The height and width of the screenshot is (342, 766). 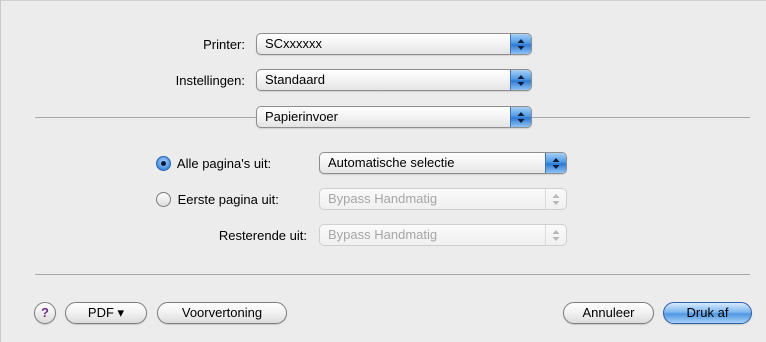 I want to click on first-page-radio-row: Eerste pagina uit:, so click(x=217, y=199).